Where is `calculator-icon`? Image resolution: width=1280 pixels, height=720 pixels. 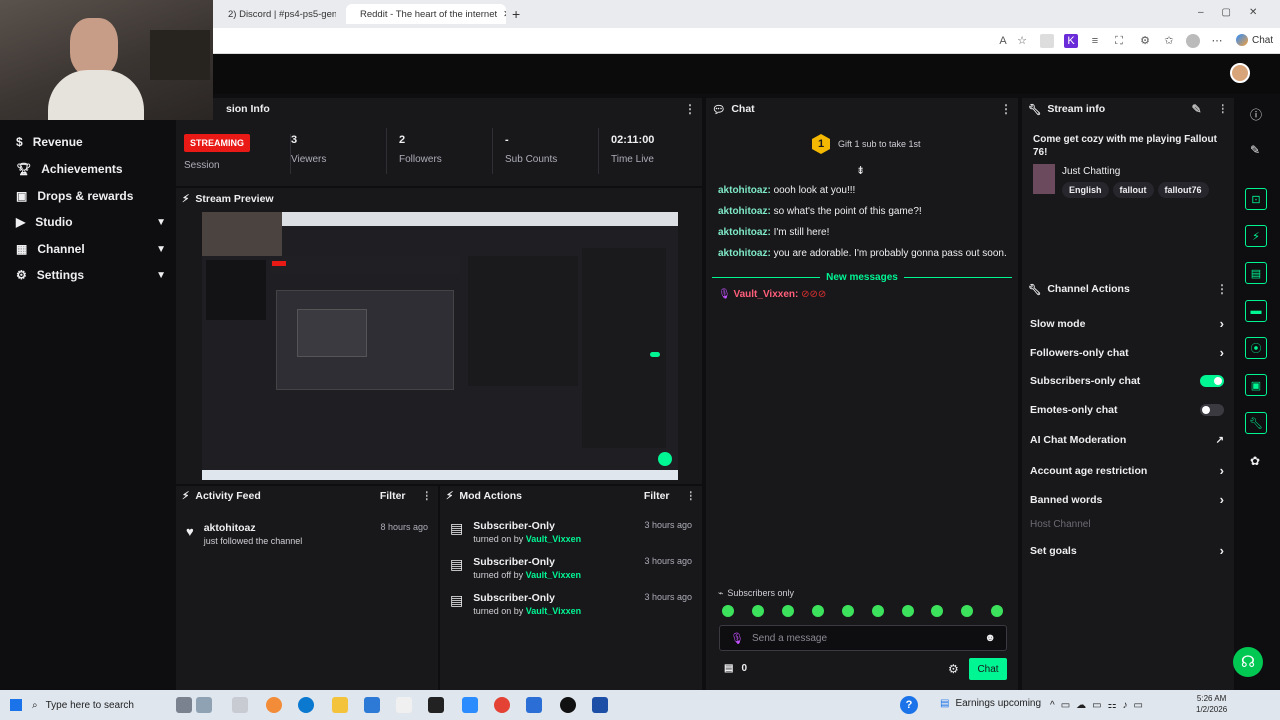
calculator-icon is located at coordinates (470, 705).